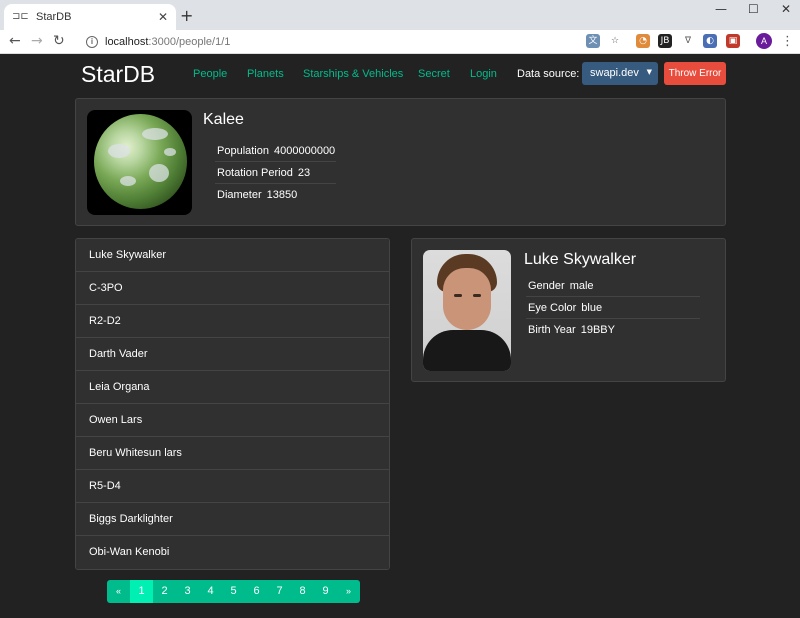 This screenshot has height=618, width=800. I want to click on planet-detail-row: Diameter 13850, so click(257, 195).